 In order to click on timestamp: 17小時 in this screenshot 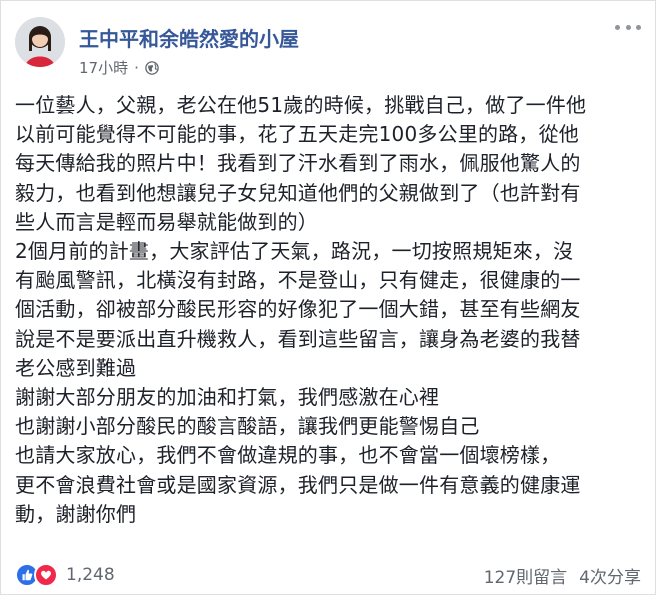, I will do `click(103, 67)`.